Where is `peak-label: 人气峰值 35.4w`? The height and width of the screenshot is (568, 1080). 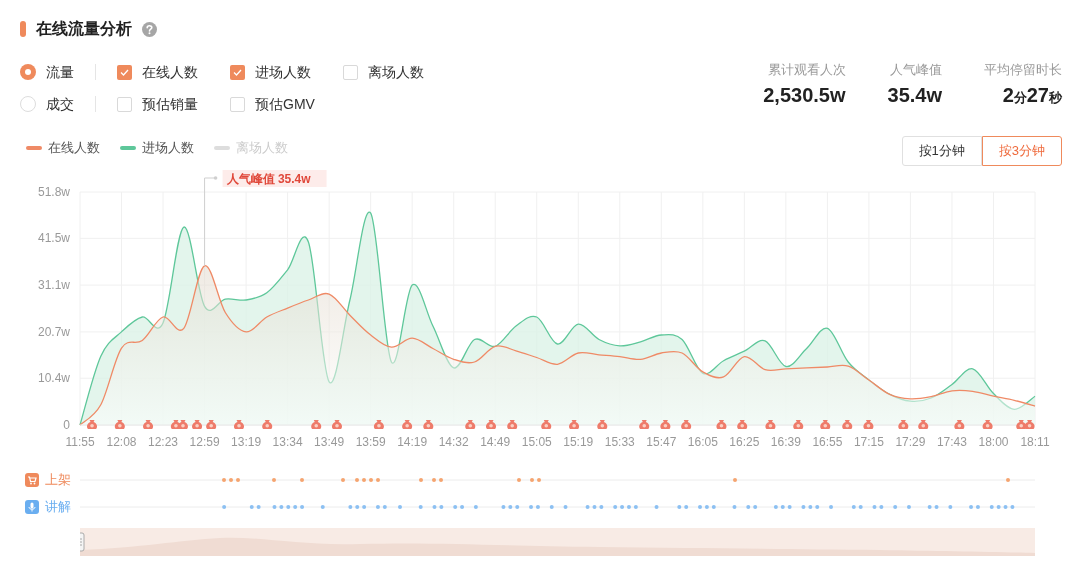
peak-label: 人气峰值 35.4w is located at coordinates (274, 178).